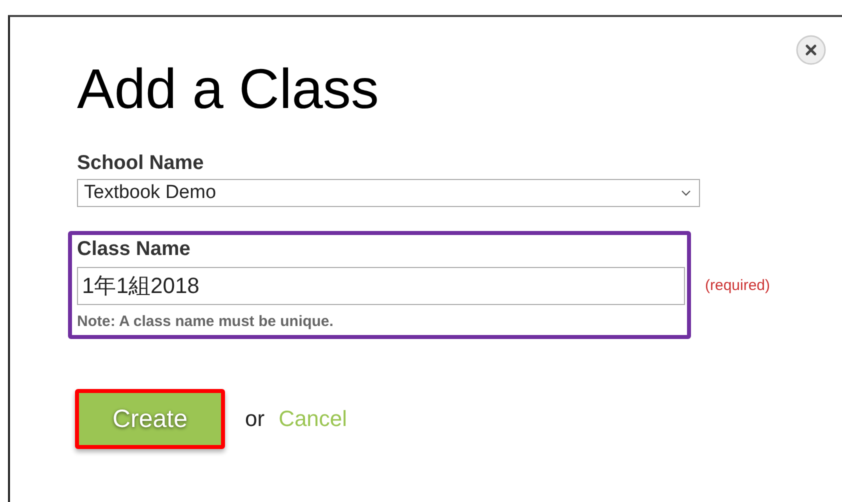 The image size is (842, 502). I want to click on class-name-label: Class Name, so click(133, 249).